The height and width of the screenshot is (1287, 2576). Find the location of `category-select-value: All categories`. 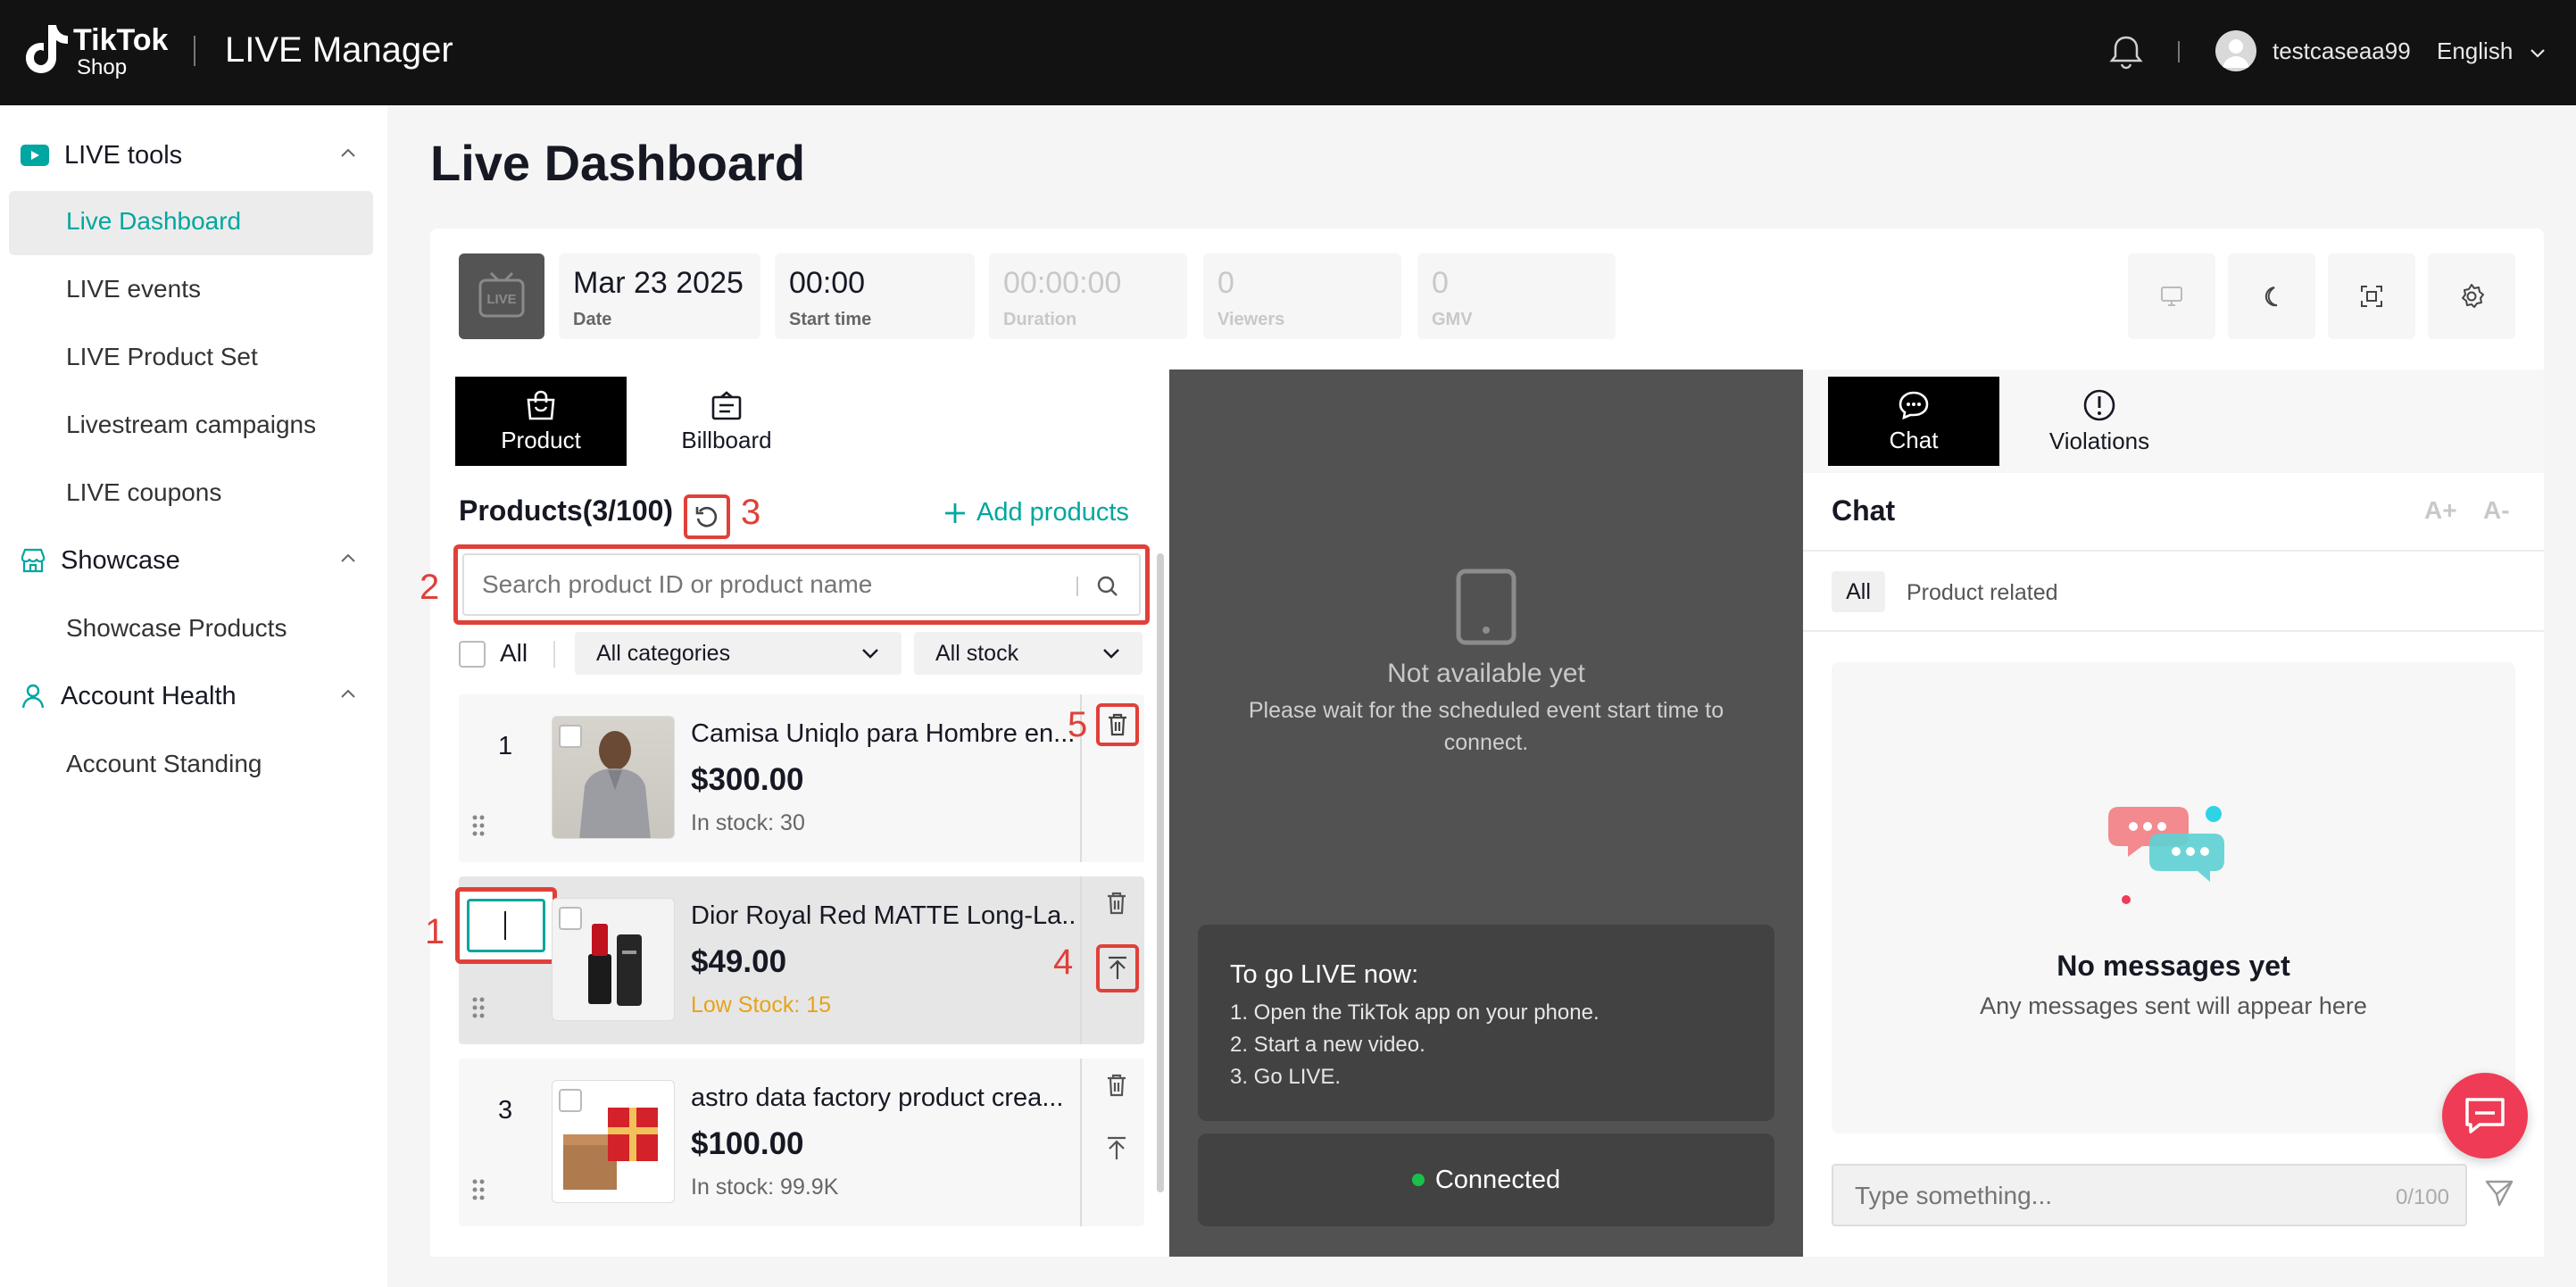

category-select-value: All categories is located at coordinates (663, 653).